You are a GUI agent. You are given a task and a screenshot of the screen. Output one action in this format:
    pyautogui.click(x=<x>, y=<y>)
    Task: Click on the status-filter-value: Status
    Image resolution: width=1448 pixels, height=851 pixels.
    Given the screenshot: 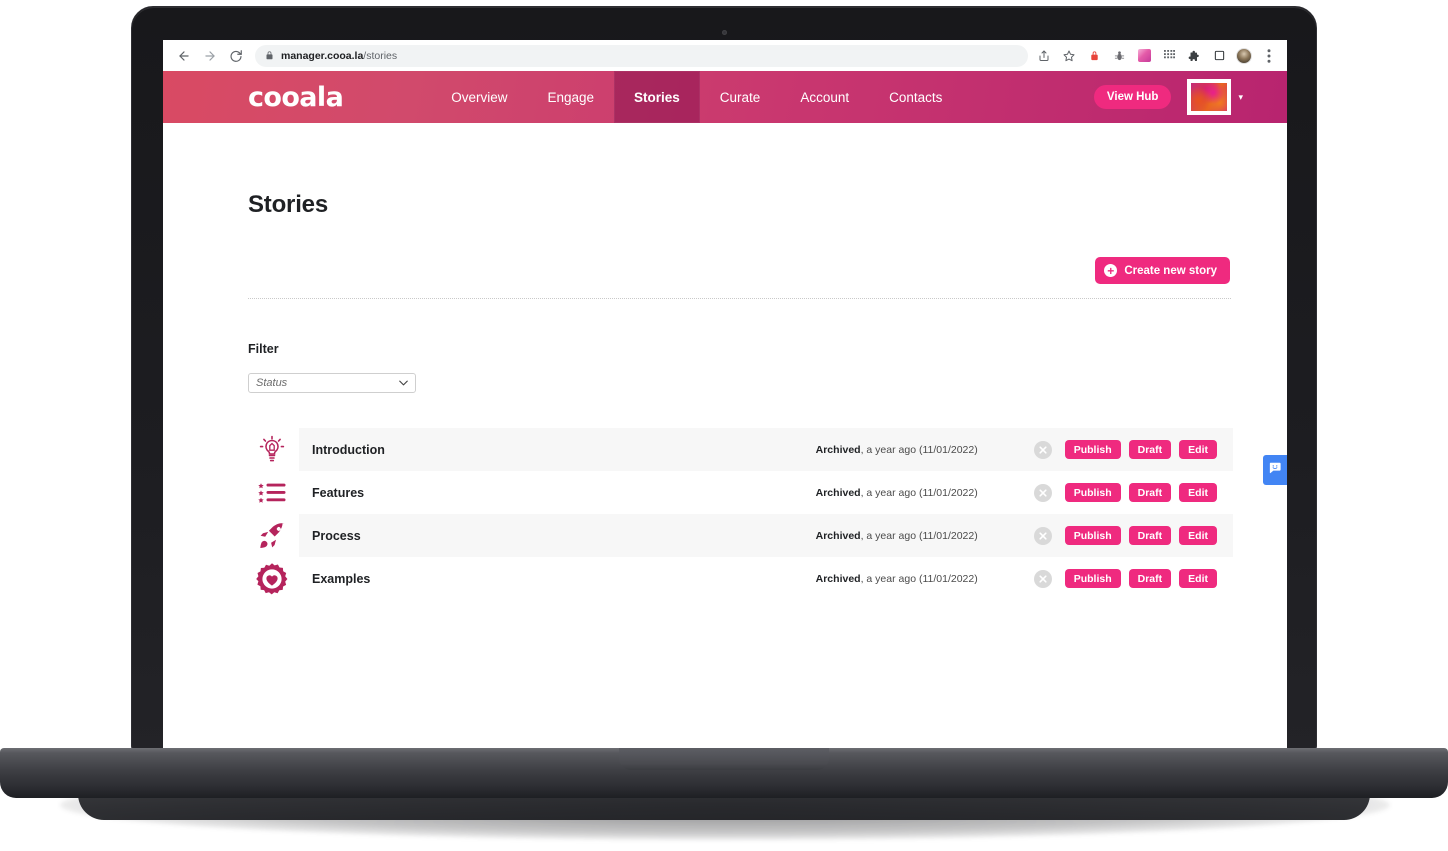 What is the action you would take?
    pyautogui.click(x=272, y=383)
    